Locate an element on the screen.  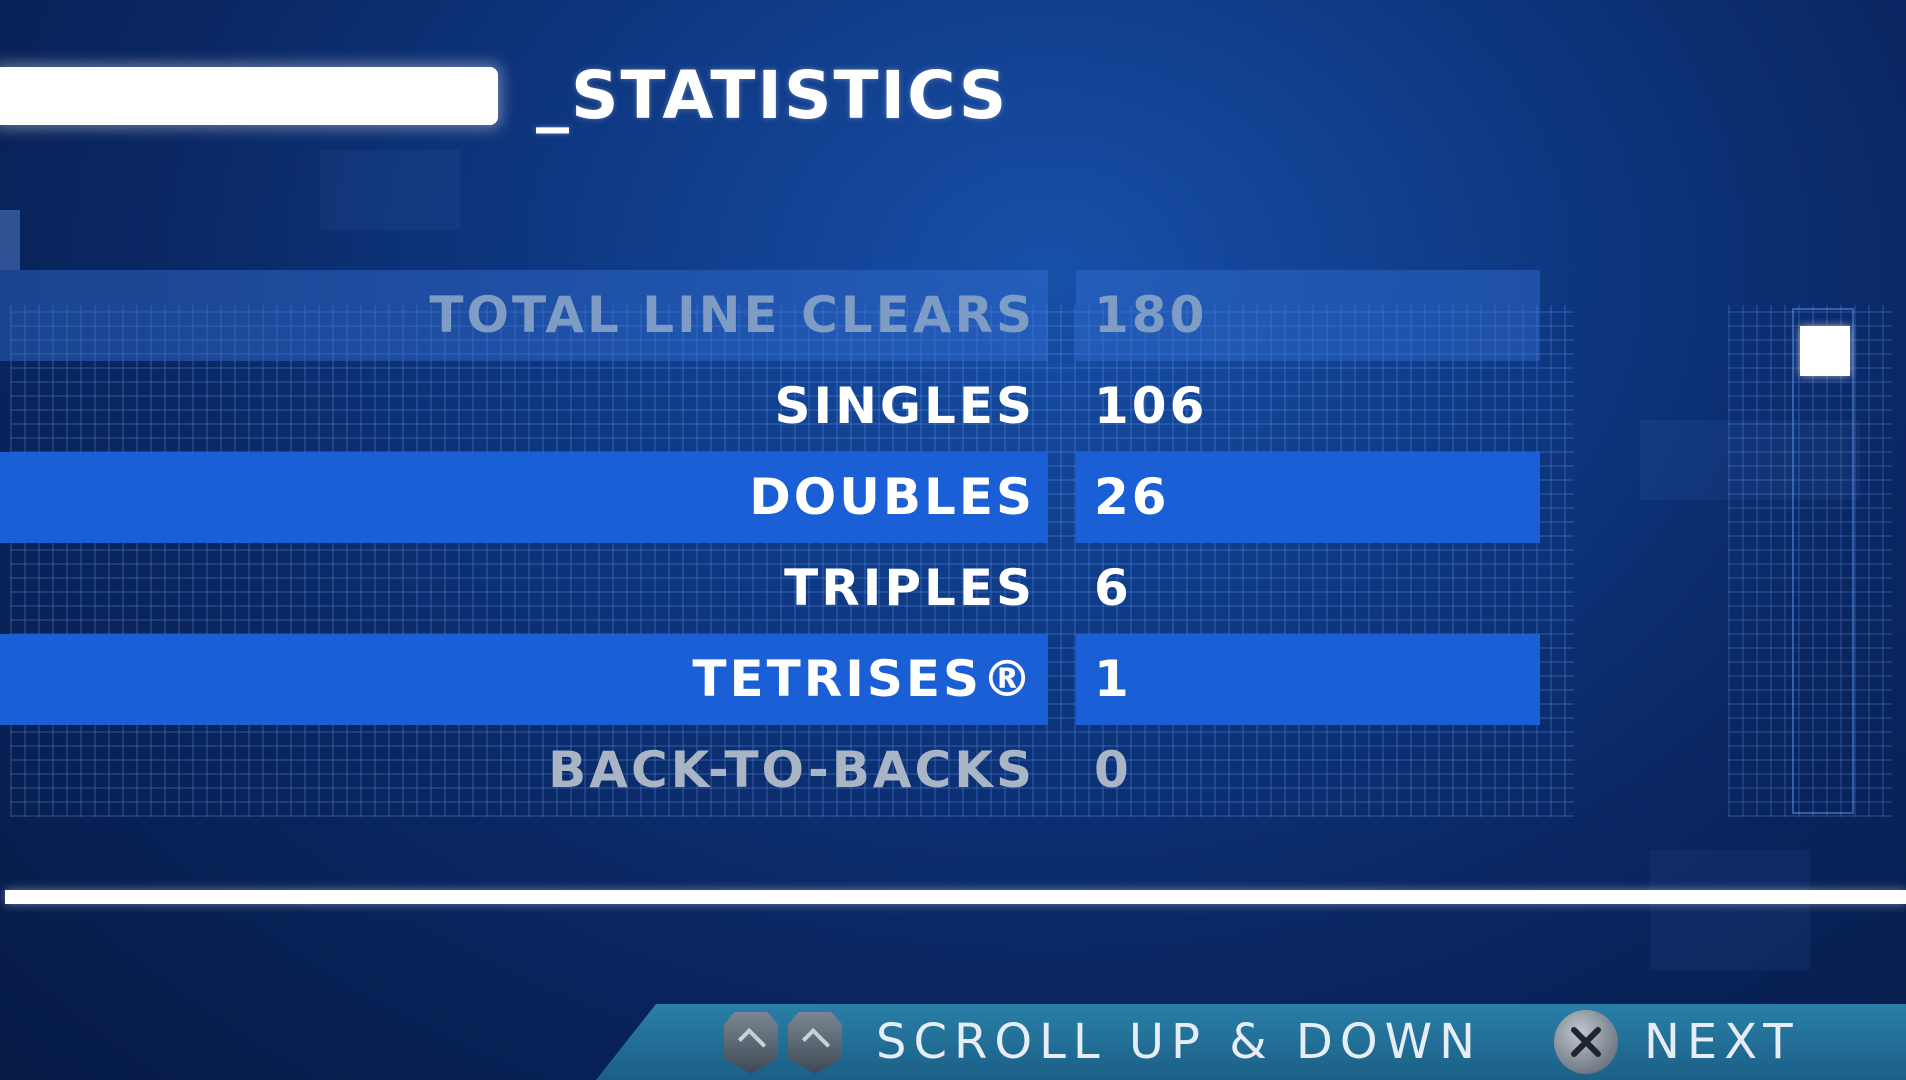
stat-row-total-line-clears: TOTAL LINE CLEARS 180 is located at coordinates (770, 315).